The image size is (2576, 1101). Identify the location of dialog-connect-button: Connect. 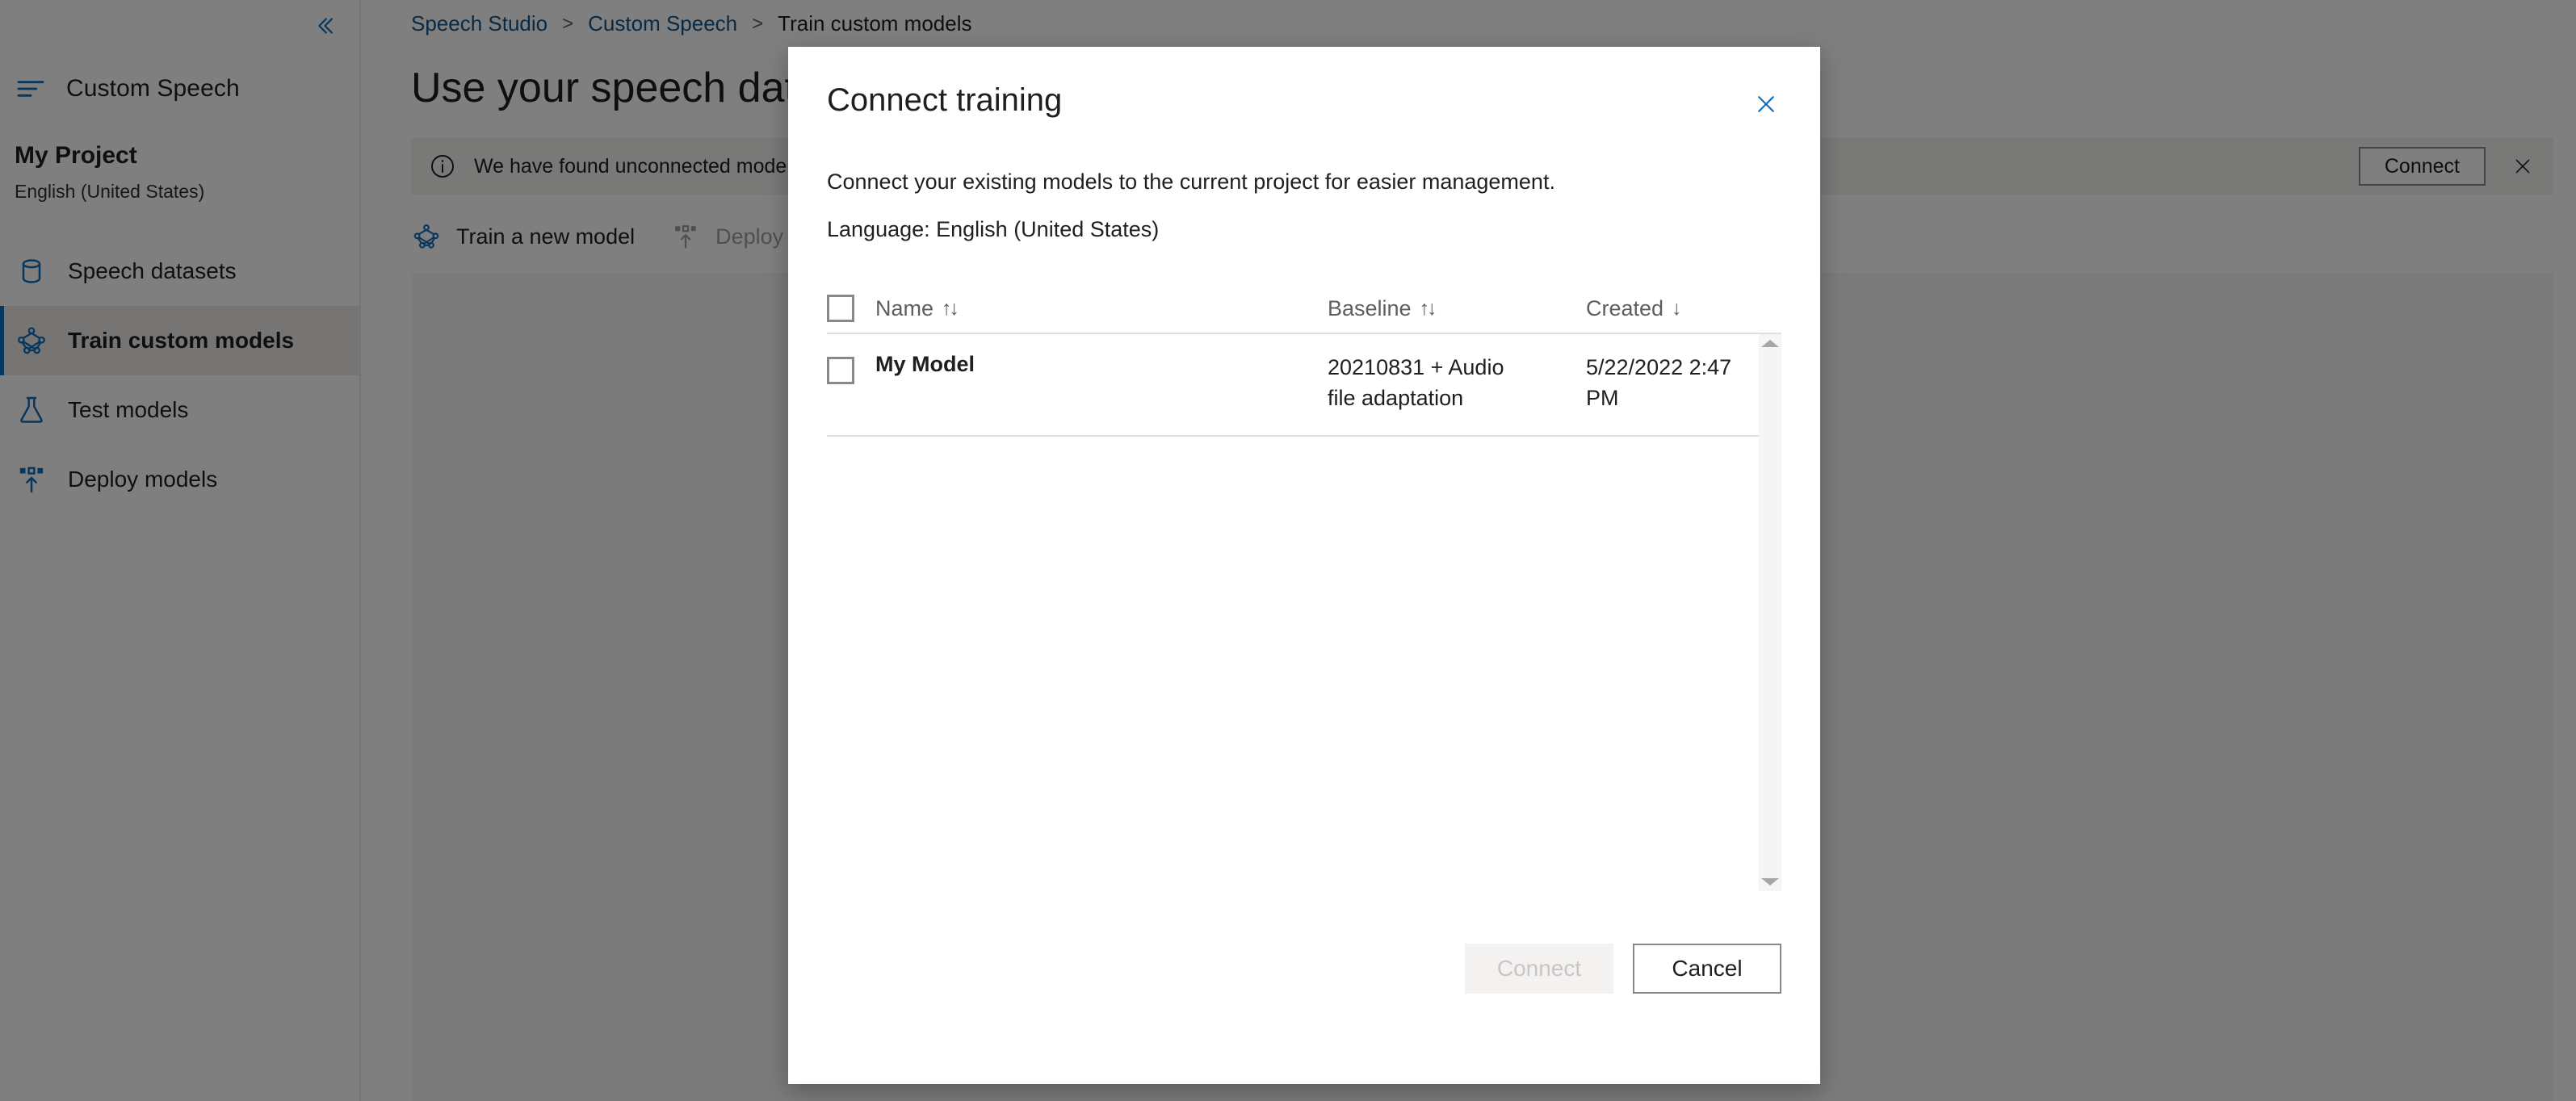
(1539, 969).